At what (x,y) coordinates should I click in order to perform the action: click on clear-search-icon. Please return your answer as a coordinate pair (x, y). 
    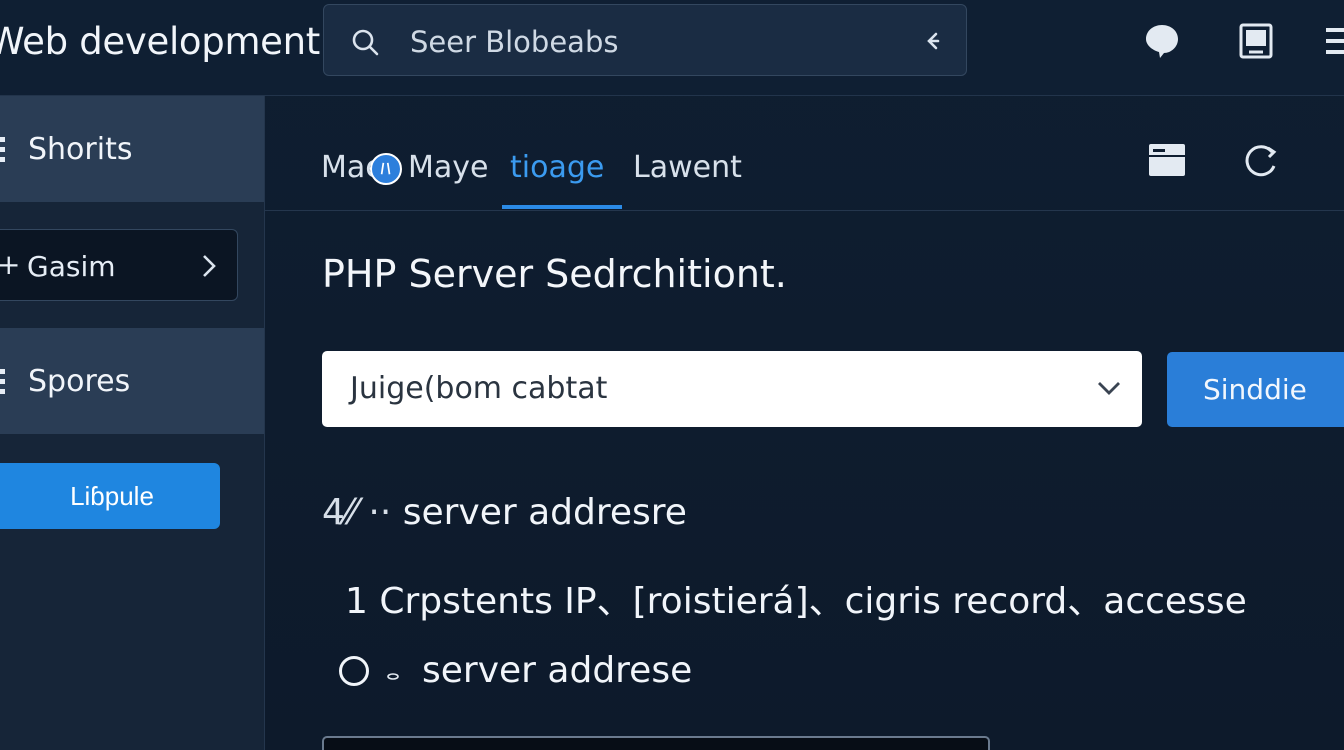
    Looking at the image, I should click on (932, 41).